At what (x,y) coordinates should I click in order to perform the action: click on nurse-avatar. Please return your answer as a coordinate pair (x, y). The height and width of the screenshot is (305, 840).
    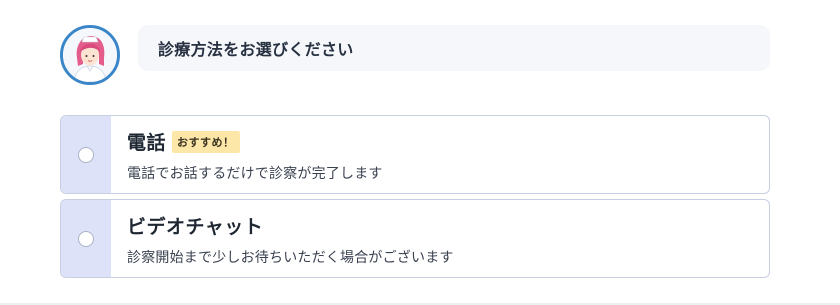
    Looking at the image, I should click on (90, 55).